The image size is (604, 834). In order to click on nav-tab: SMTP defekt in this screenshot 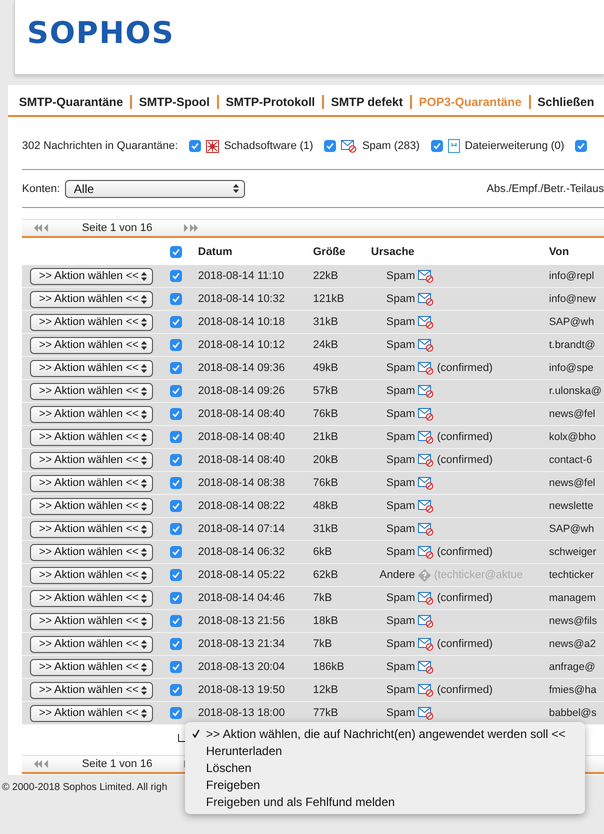, I will do `click(367, 102)`.